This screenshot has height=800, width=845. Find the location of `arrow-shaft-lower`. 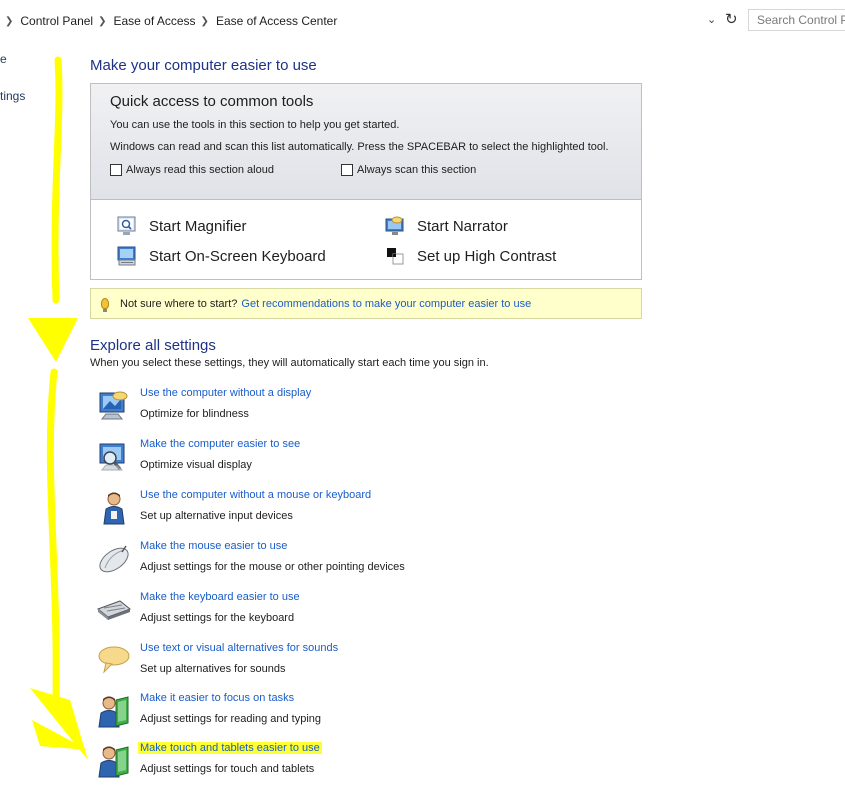

arrow-shaft-lower is located at coordinates (53, 536).